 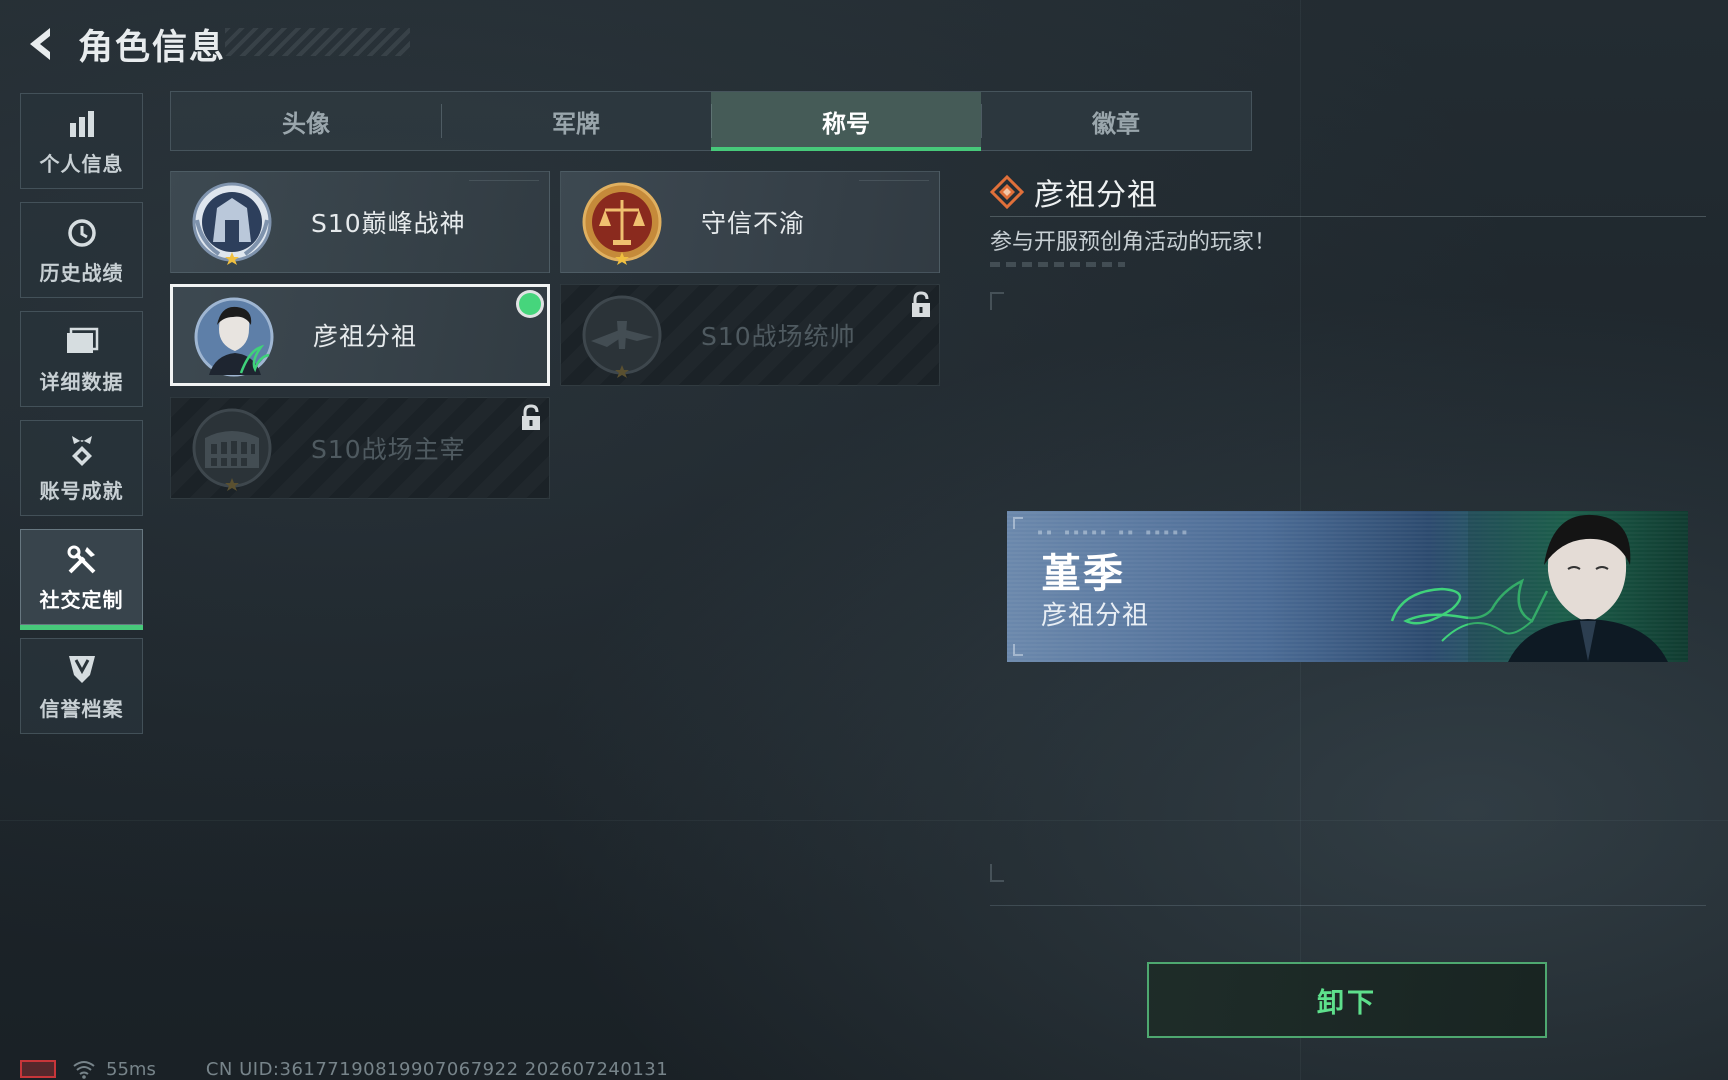 I want to click on title-card-locked: S10战场统帅, so click(x=750, y=335).